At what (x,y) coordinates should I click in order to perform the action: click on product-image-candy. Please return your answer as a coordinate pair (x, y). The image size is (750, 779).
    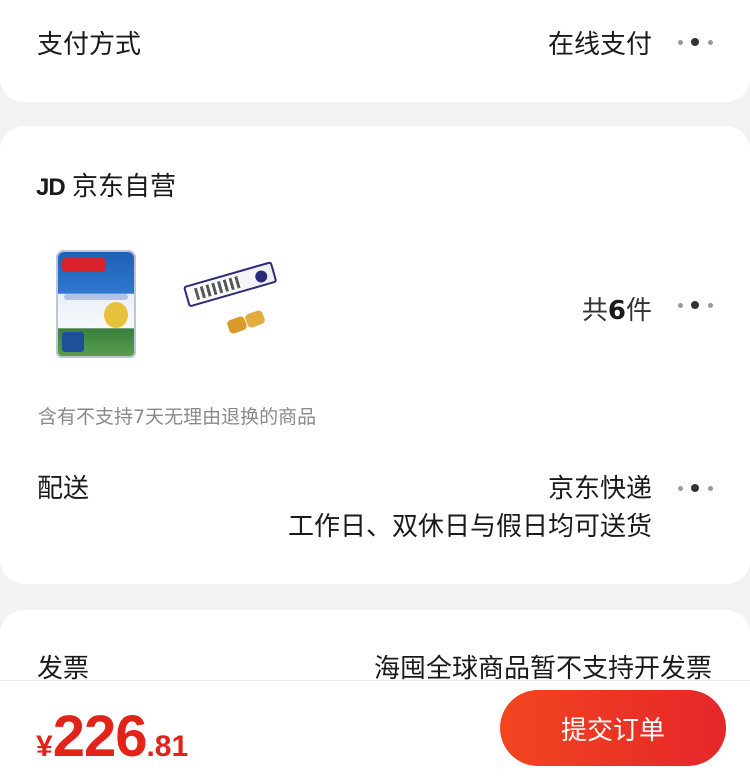
    Looking at the image, I should click on (230, 284).